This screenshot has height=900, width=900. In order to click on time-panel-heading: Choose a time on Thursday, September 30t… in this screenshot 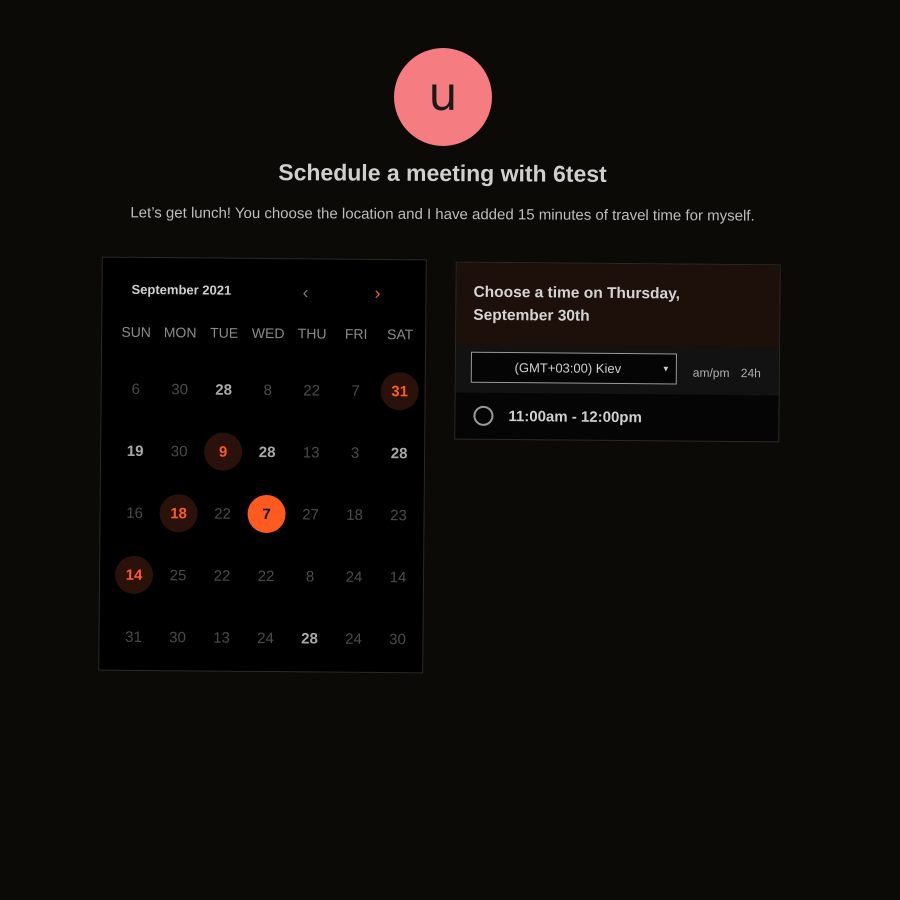, I will do `click(577, 304)`.